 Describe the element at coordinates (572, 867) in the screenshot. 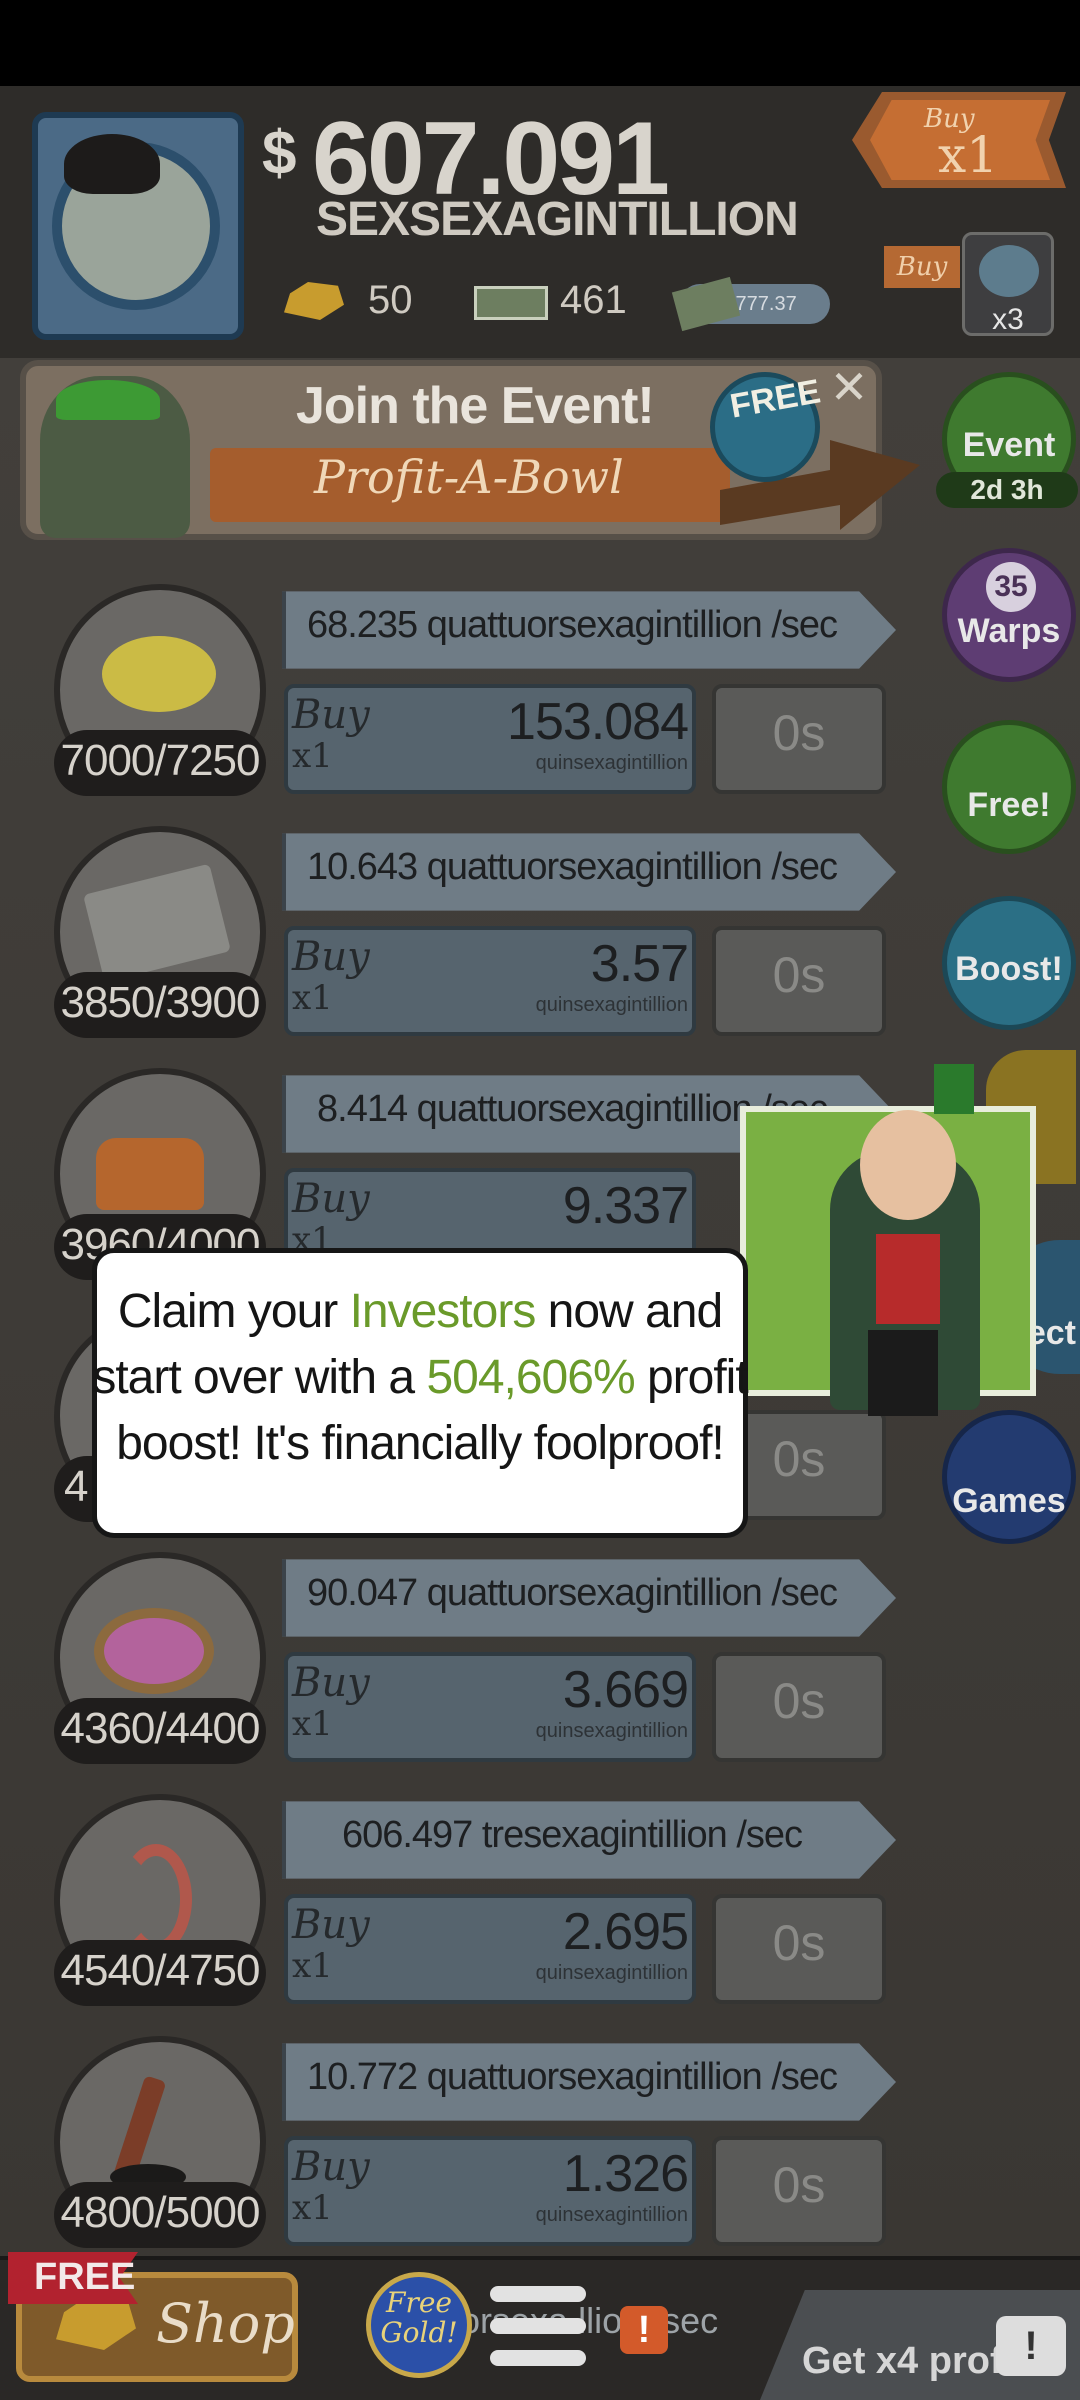

I see `profit-rate: 10.643 quattuorsexagintillion /sec` at that location.